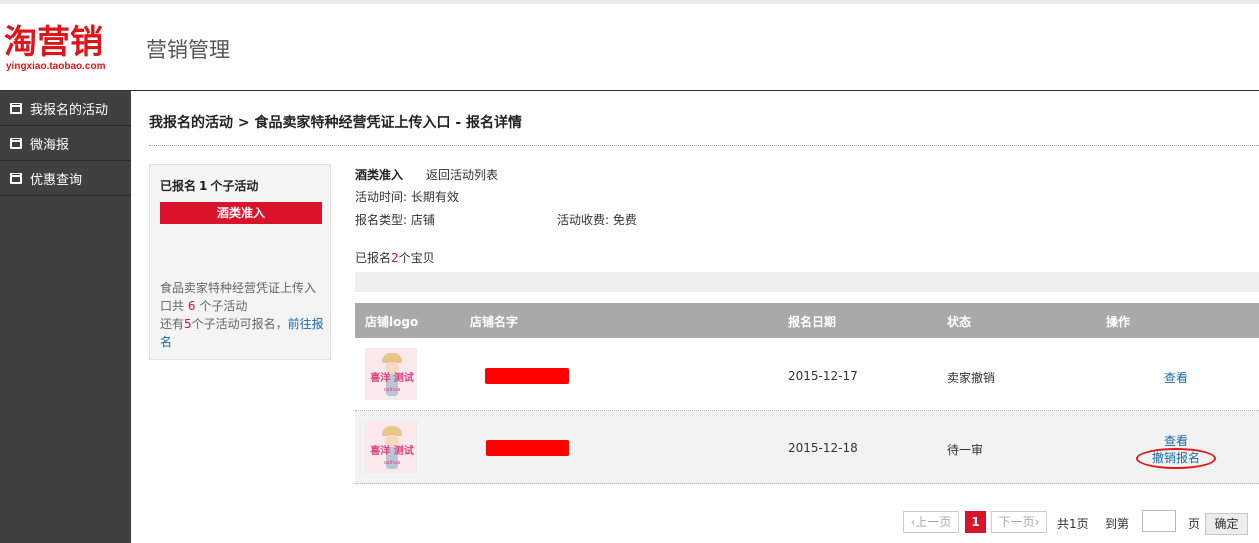  What do you see at coordinates (381, 197) in the screenshot?
I see `time-label: 活动时间:` at bounding box center [381, 197].